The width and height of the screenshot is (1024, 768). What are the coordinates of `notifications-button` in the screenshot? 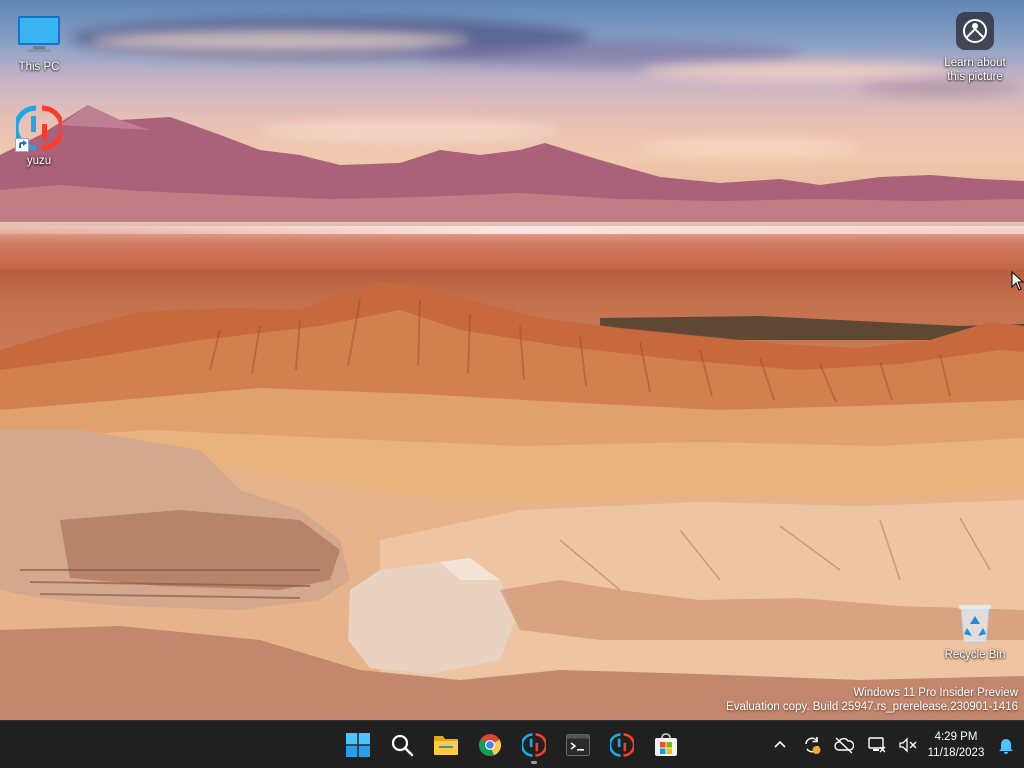 It's located at (1006, 745).